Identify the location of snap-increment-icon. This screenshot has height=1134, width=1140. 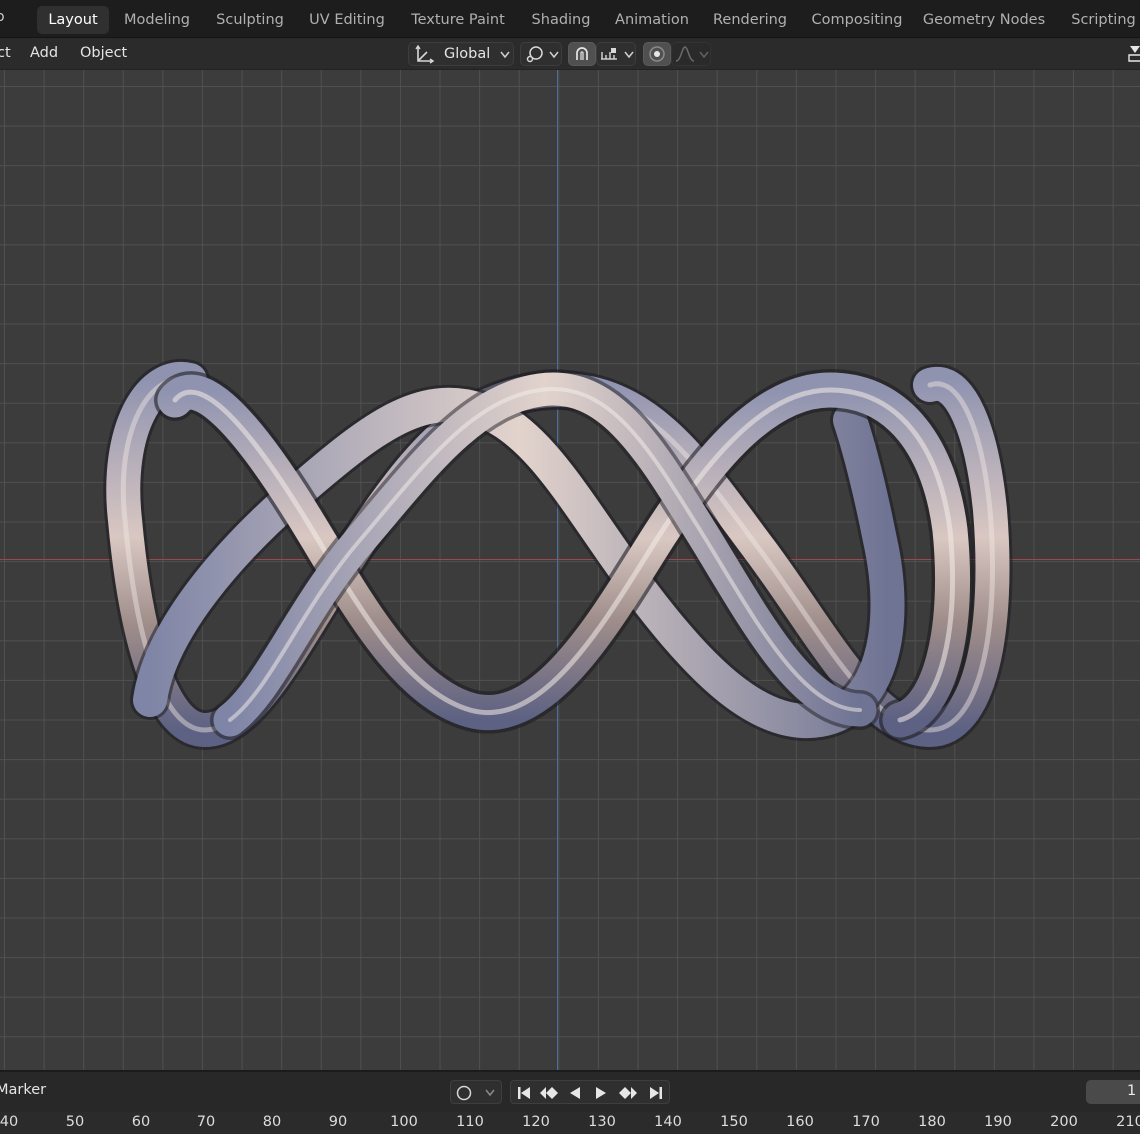
(609, 54).